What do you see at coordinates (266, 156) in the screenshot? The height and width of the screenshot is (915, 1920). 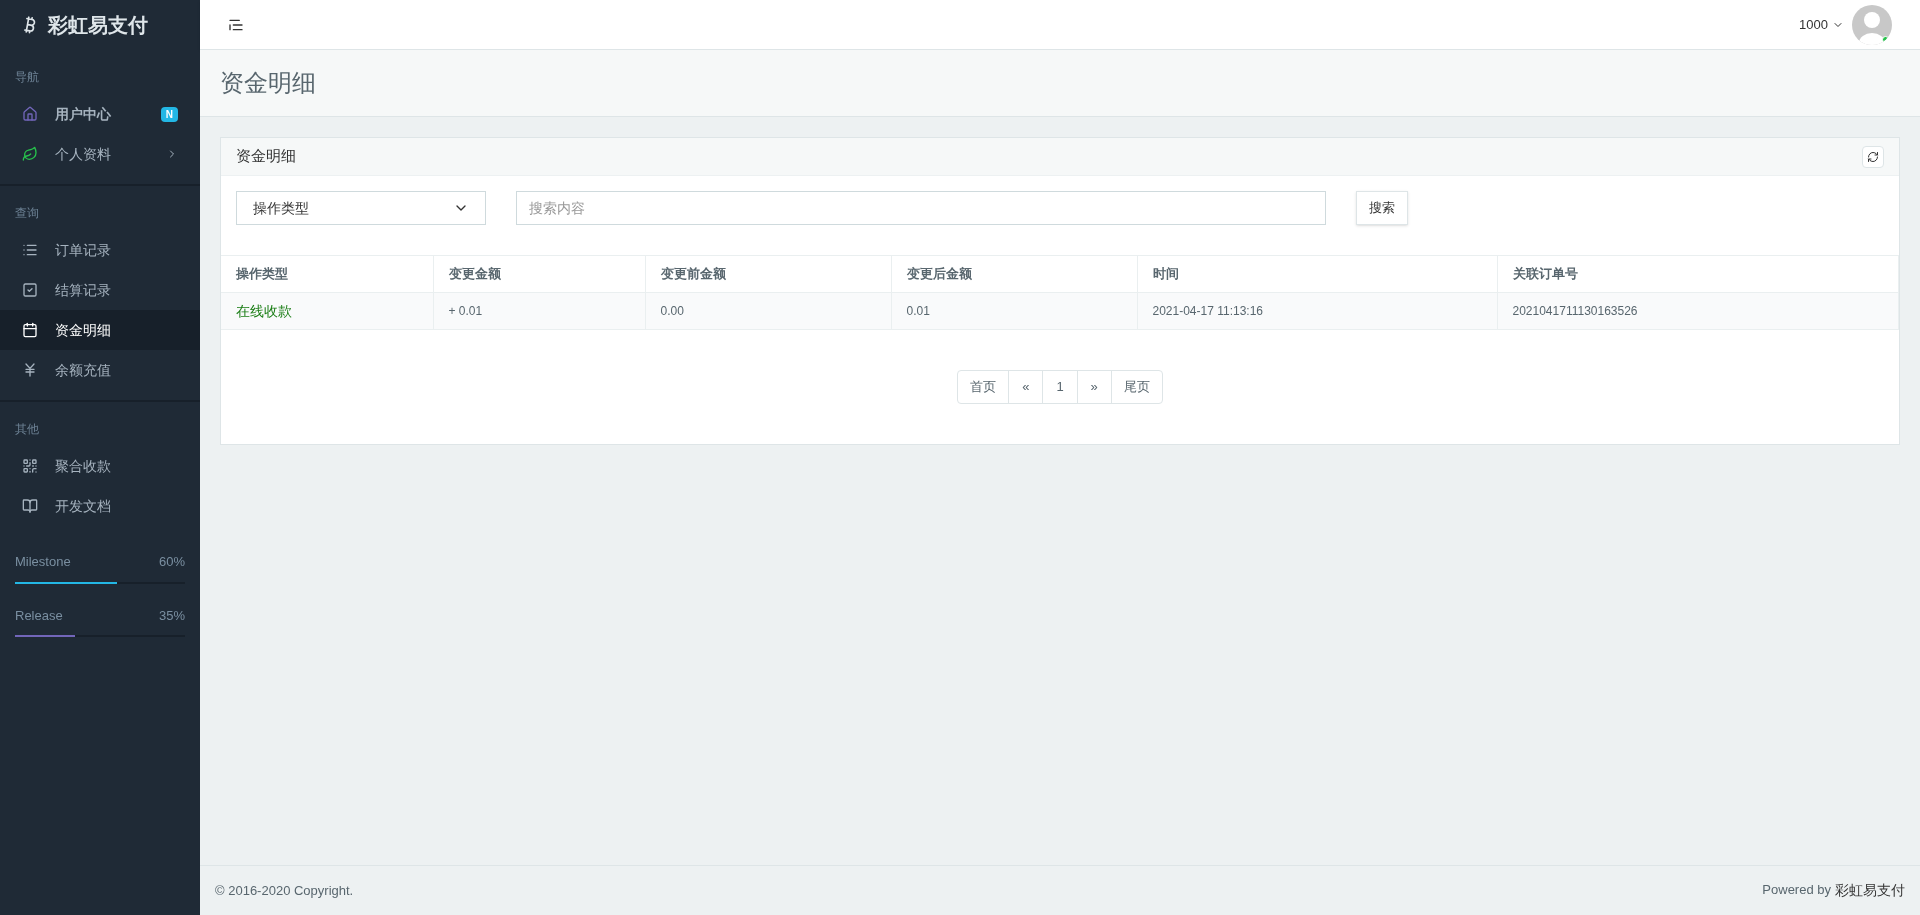 I see `panel-title: 资金明细` at bounding box center [266, 156].